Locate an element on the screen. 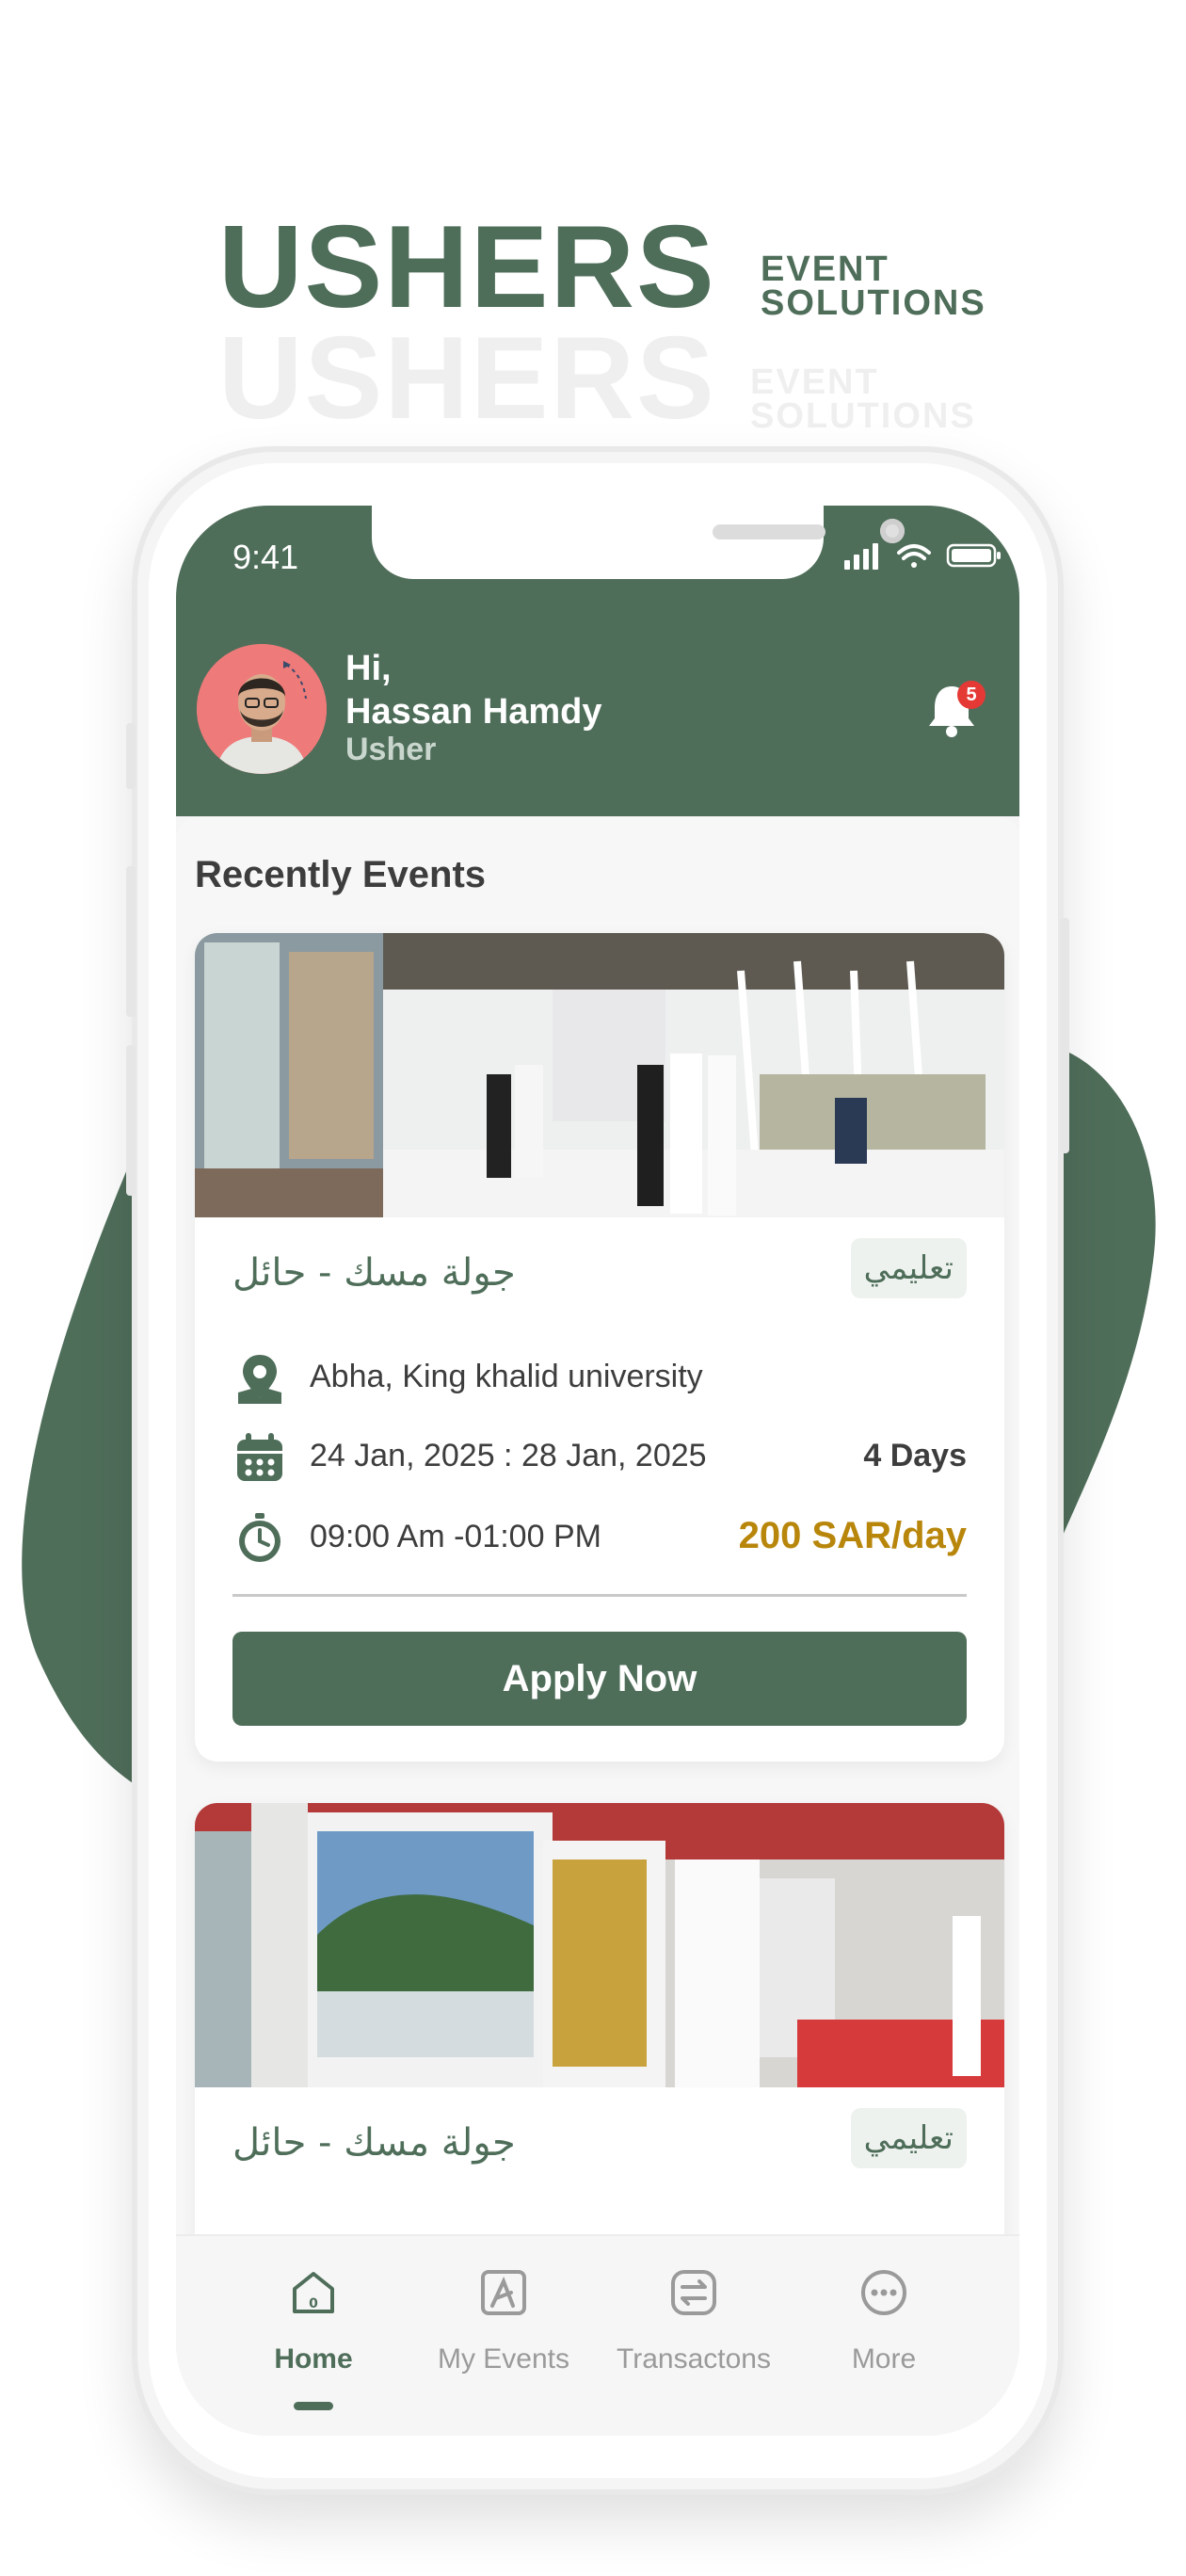 The width and height of the screenshot is (1186, 2576). event-price: 200 SAR/day is located at coordinates (852, 1535).